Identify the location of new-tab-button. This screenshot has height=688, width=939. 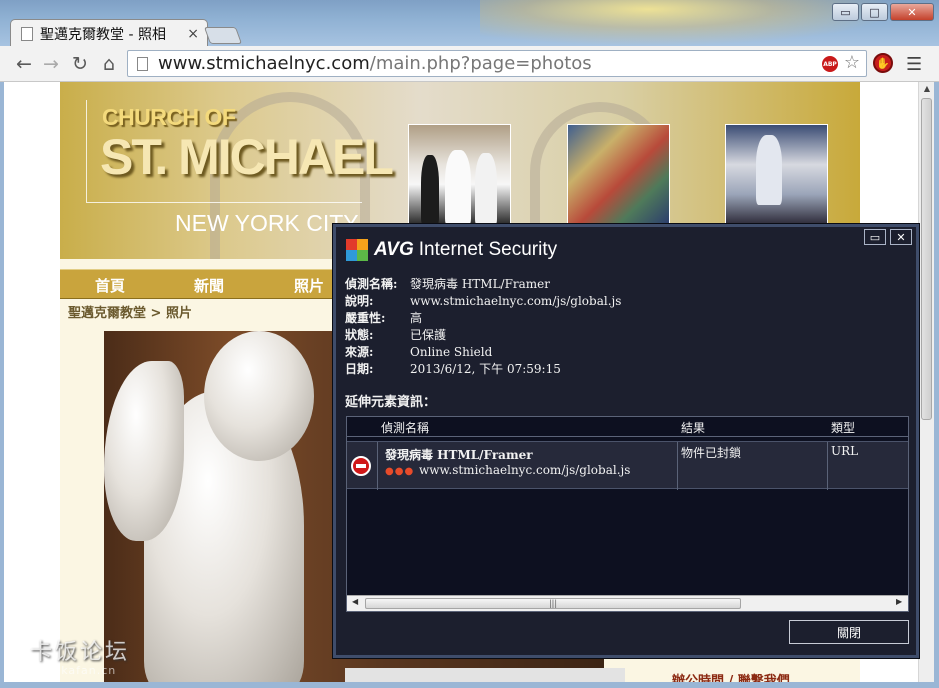
(223, 35).